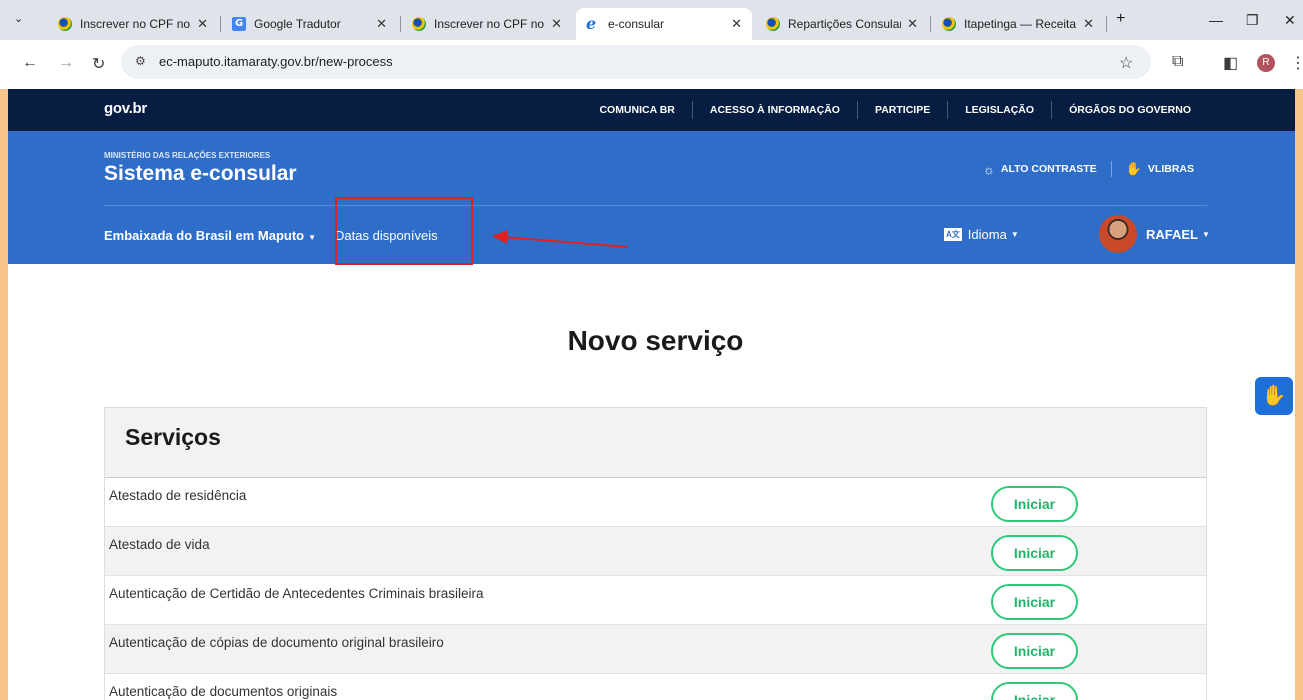 Image resolution: width=1303 pixels, height=700 pixels. I want to click on forward-icon: →, so click(66, 63).